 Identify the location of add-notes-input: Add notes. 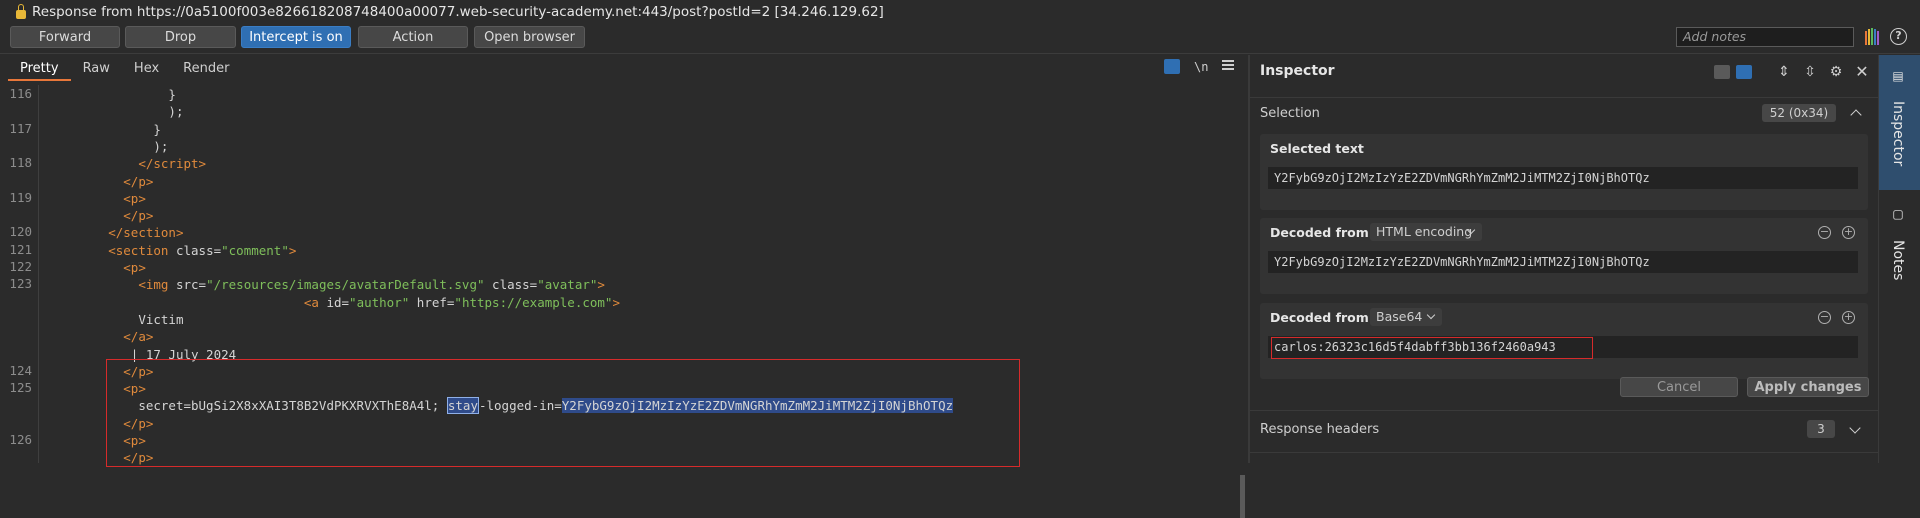
(1765, 37).